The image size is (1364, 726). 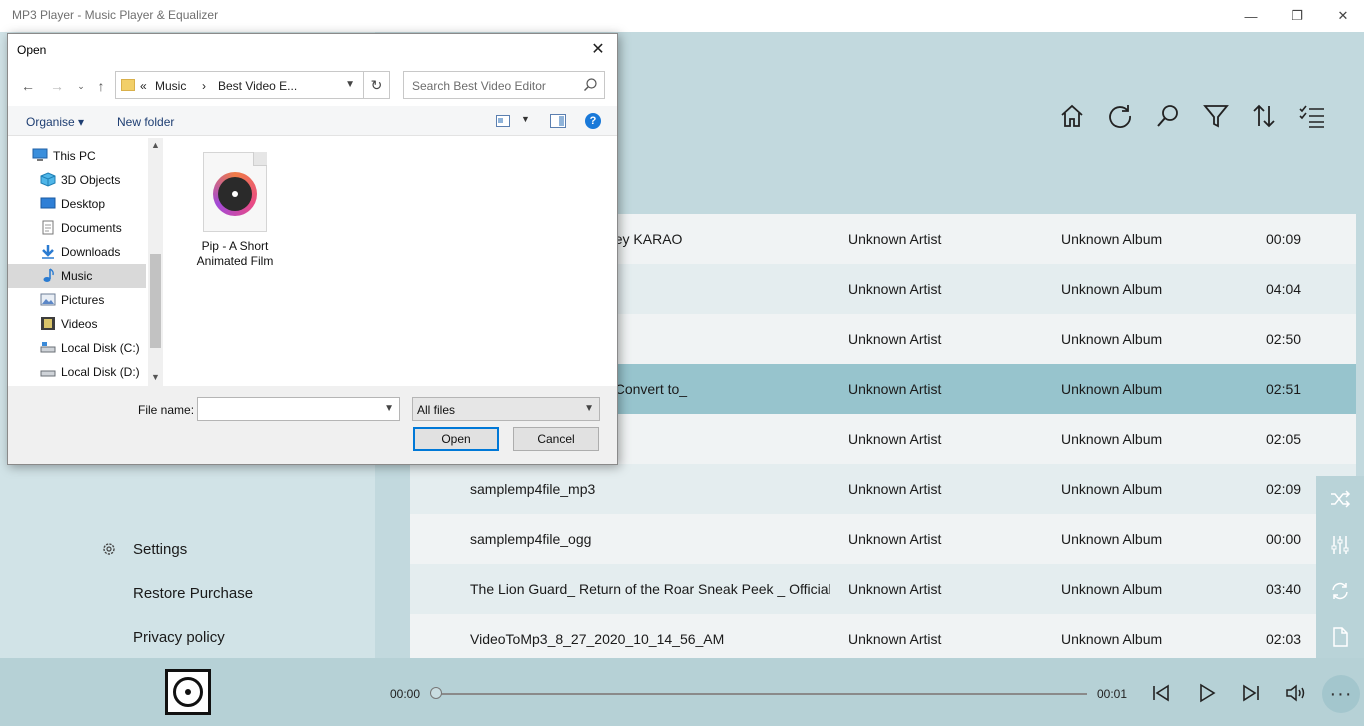 What do you see at coordinates (1072, 116) in the screenshot?
I see `home-icon` at bounding box center [1072, 116].